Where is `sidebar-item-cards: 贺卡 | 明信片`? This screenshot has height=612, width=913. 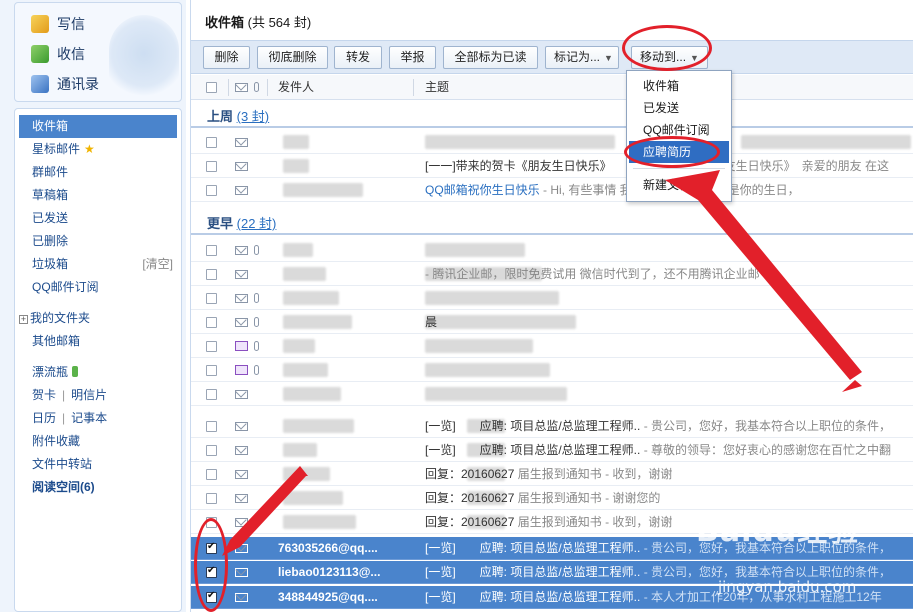
sidebar-item-cards: 贺卡 | 明信片 is located at coordinates (98, 395).